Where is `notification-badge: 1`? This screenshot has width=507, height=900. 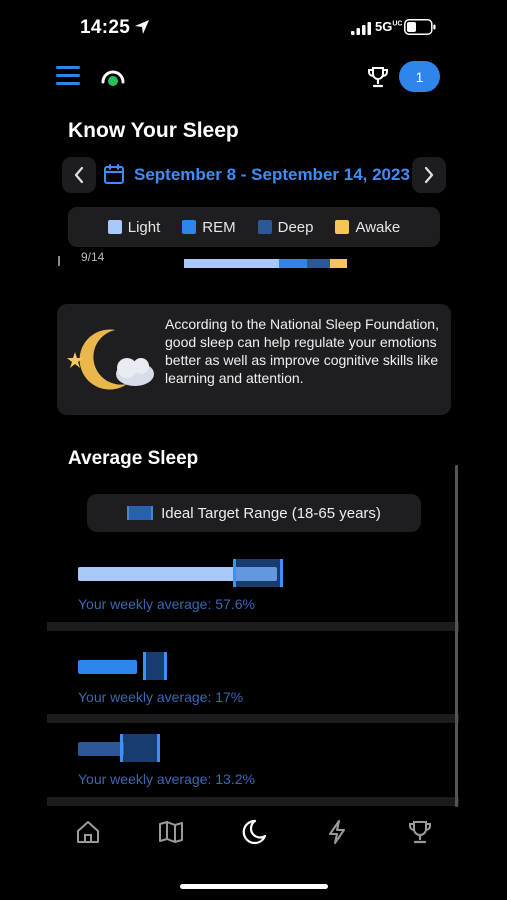
notification-badge: 1 is located at coordinates (419, 76).